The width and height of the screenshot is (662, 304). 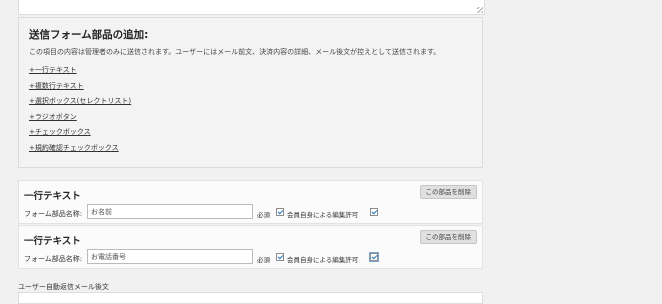 What do you see at coordinates (80, 89) in the screenshot?
I see `add-multi-line-text-link: +複数行テキスト` at bounding box center [80, 89].